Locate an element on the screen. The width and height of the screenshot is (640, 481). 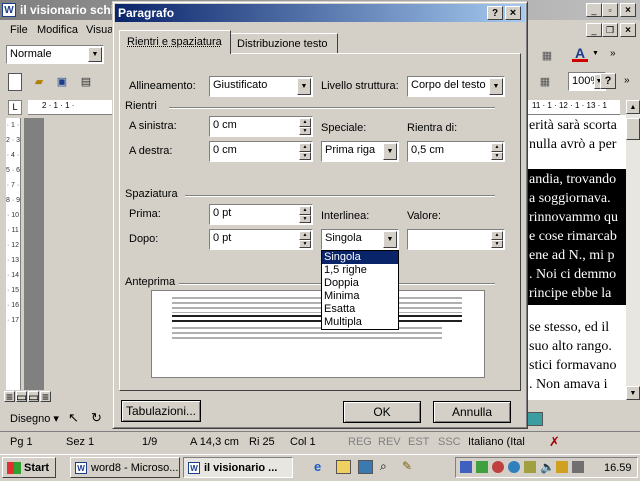
status-rev: REV is located at coordinates (389, 442).